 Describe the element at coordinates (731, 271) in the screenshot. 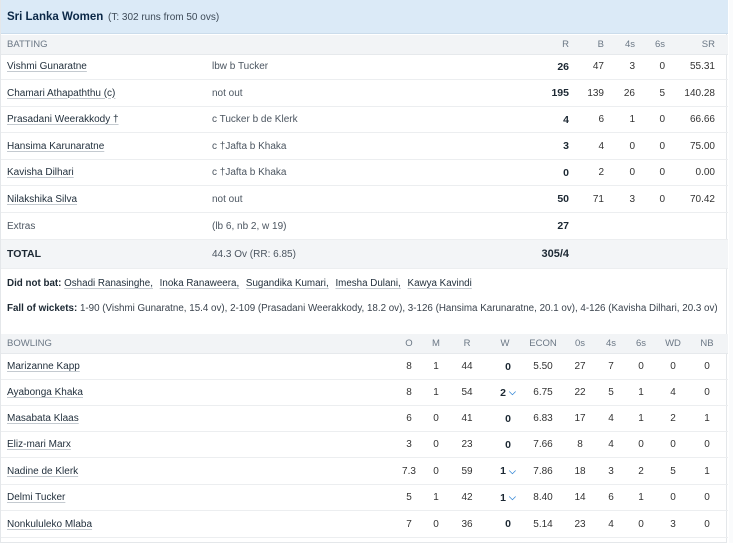

I see `scrollbar` at that location.